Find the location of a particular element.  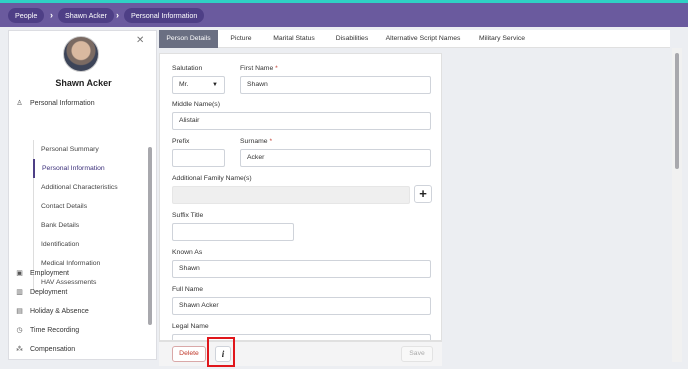

clock-icon: ◷ is located at coordinates (19, 330).